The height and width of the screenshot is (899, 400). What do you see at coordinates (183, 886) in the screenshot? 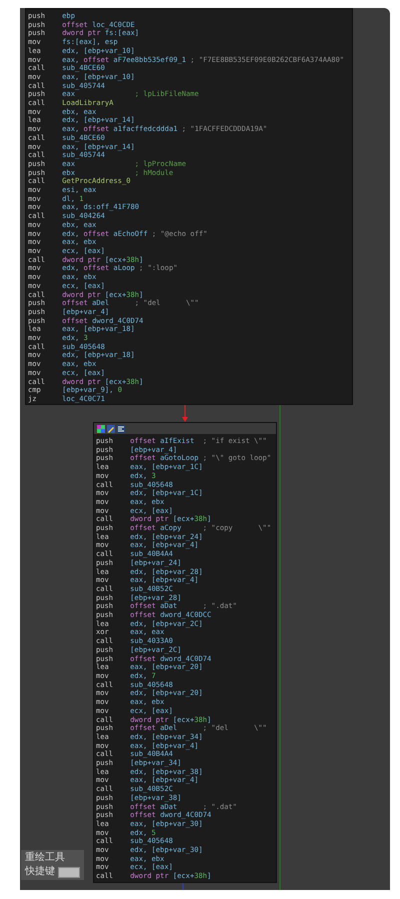
I see `edge-line` at bounding box center [183, 886].